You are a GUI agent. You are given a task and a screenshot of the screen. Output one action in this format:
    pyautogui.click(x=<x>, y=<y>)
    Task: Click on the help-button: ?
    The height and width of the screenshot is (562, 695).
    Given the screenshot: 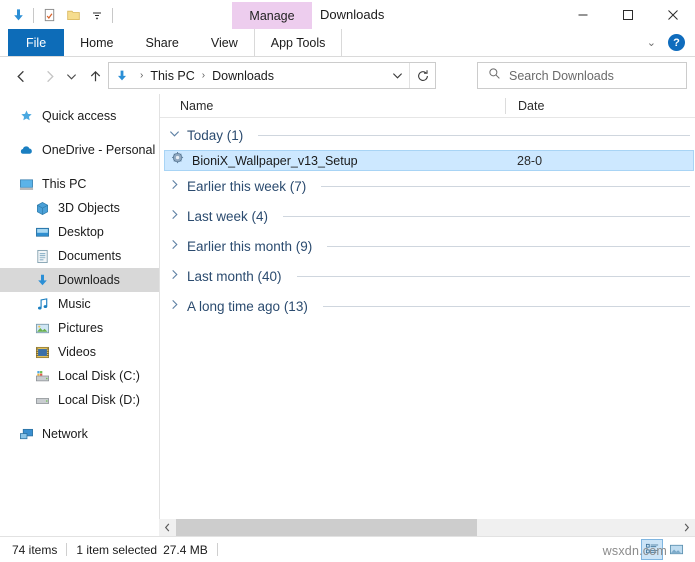 What is the action you would take?
    pyautogui.click(x=676, y=42)
    